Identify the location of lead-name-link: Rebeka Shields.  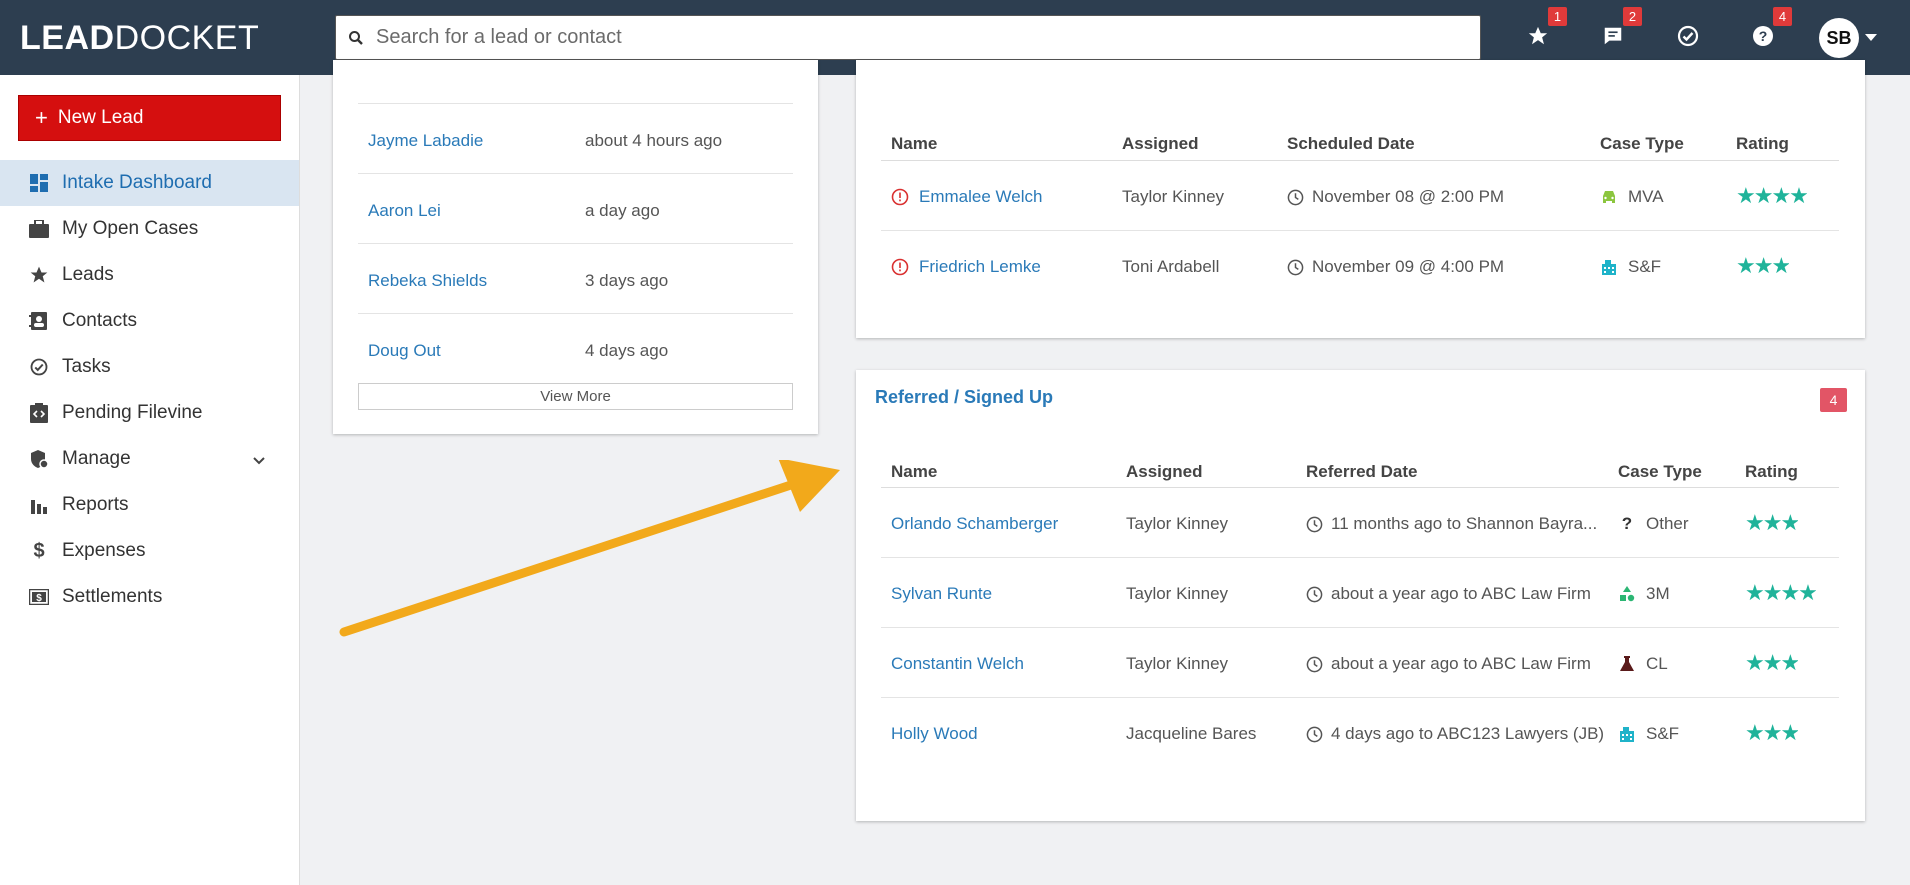
(427, 281).